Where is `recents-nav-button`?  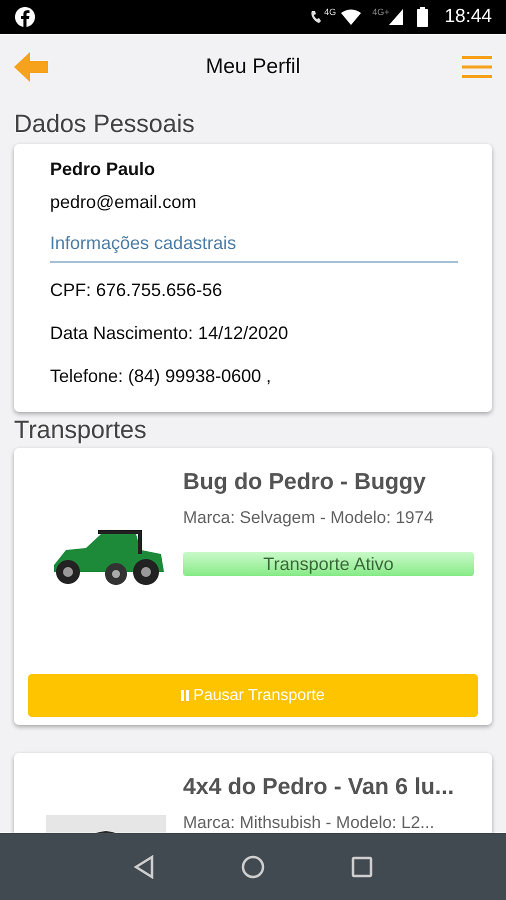
recents-nav-button is located at coordinates (362, 867).